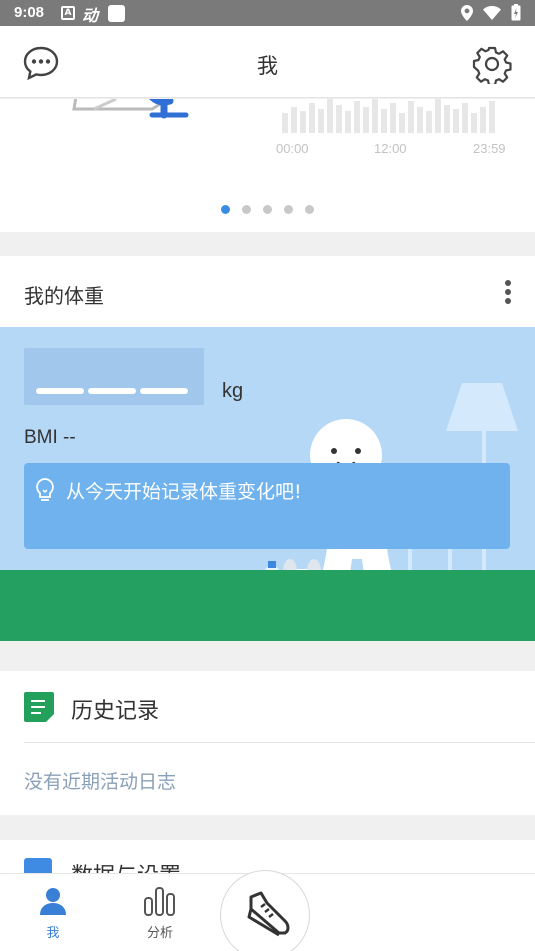 This screenshot has width=535, height=951. I want to click on wifi-icon, so click(492, 12).